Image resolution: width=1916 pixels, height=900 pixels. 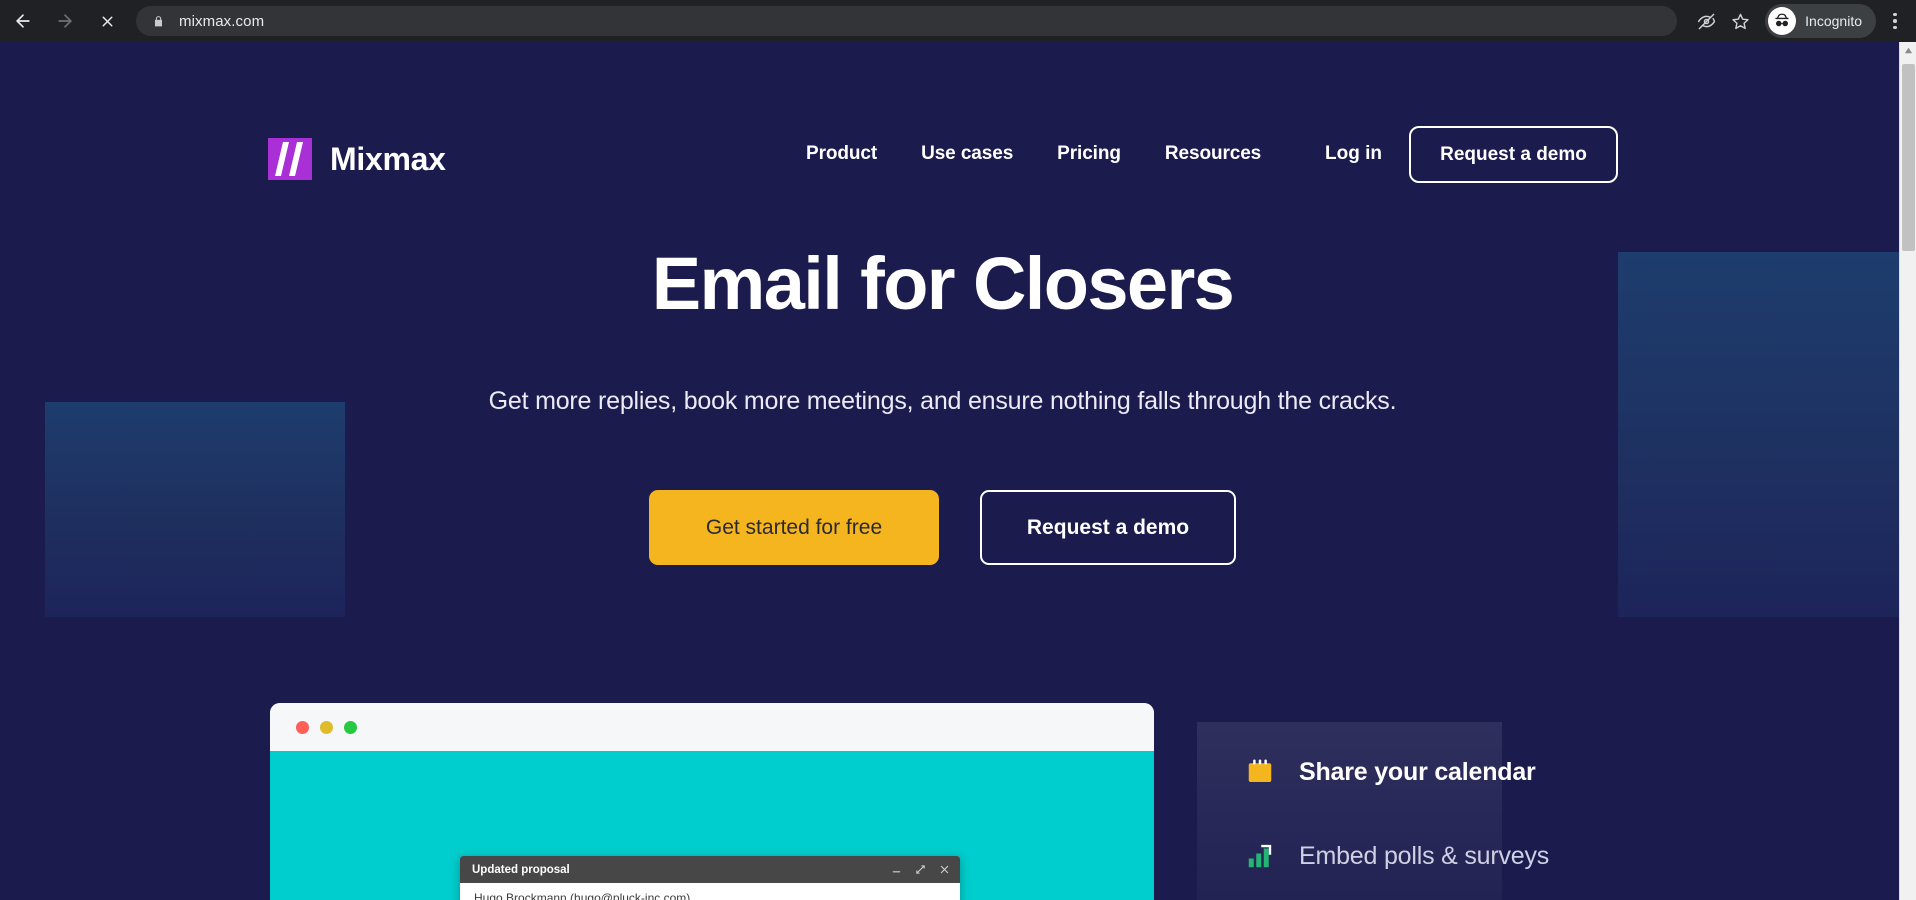 I want to click on feature-item-share-your-calendar: Share your calendar, so click(x=1563, y=772).